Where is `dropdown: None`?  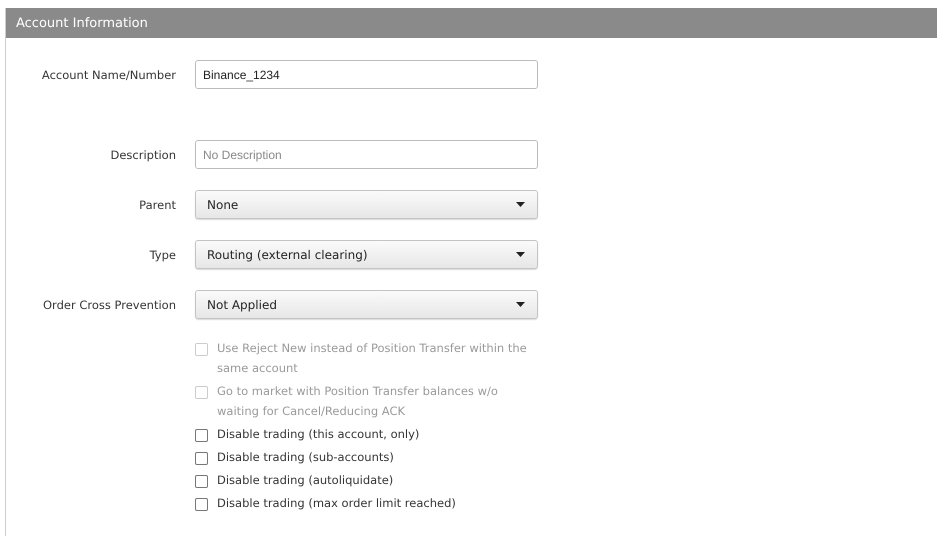 dropdown: None is located at coordinates (366, 204).